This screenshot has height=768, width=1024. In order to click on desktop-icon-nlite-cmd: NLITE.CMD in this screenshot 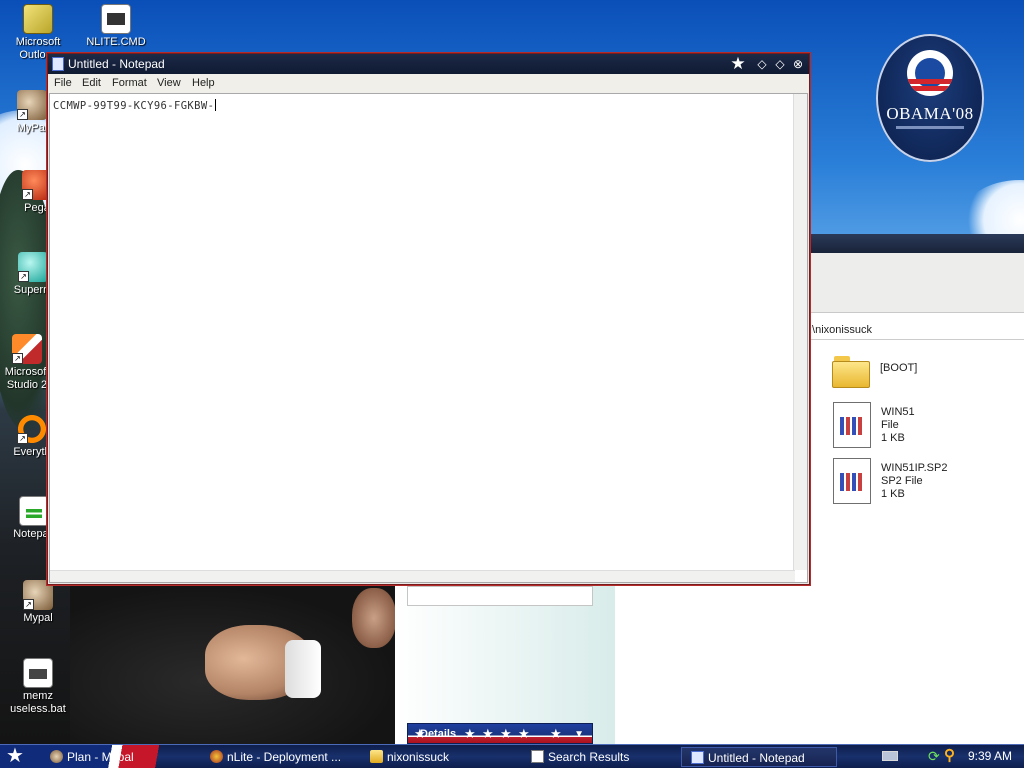, I will do `click(116, 26)`.